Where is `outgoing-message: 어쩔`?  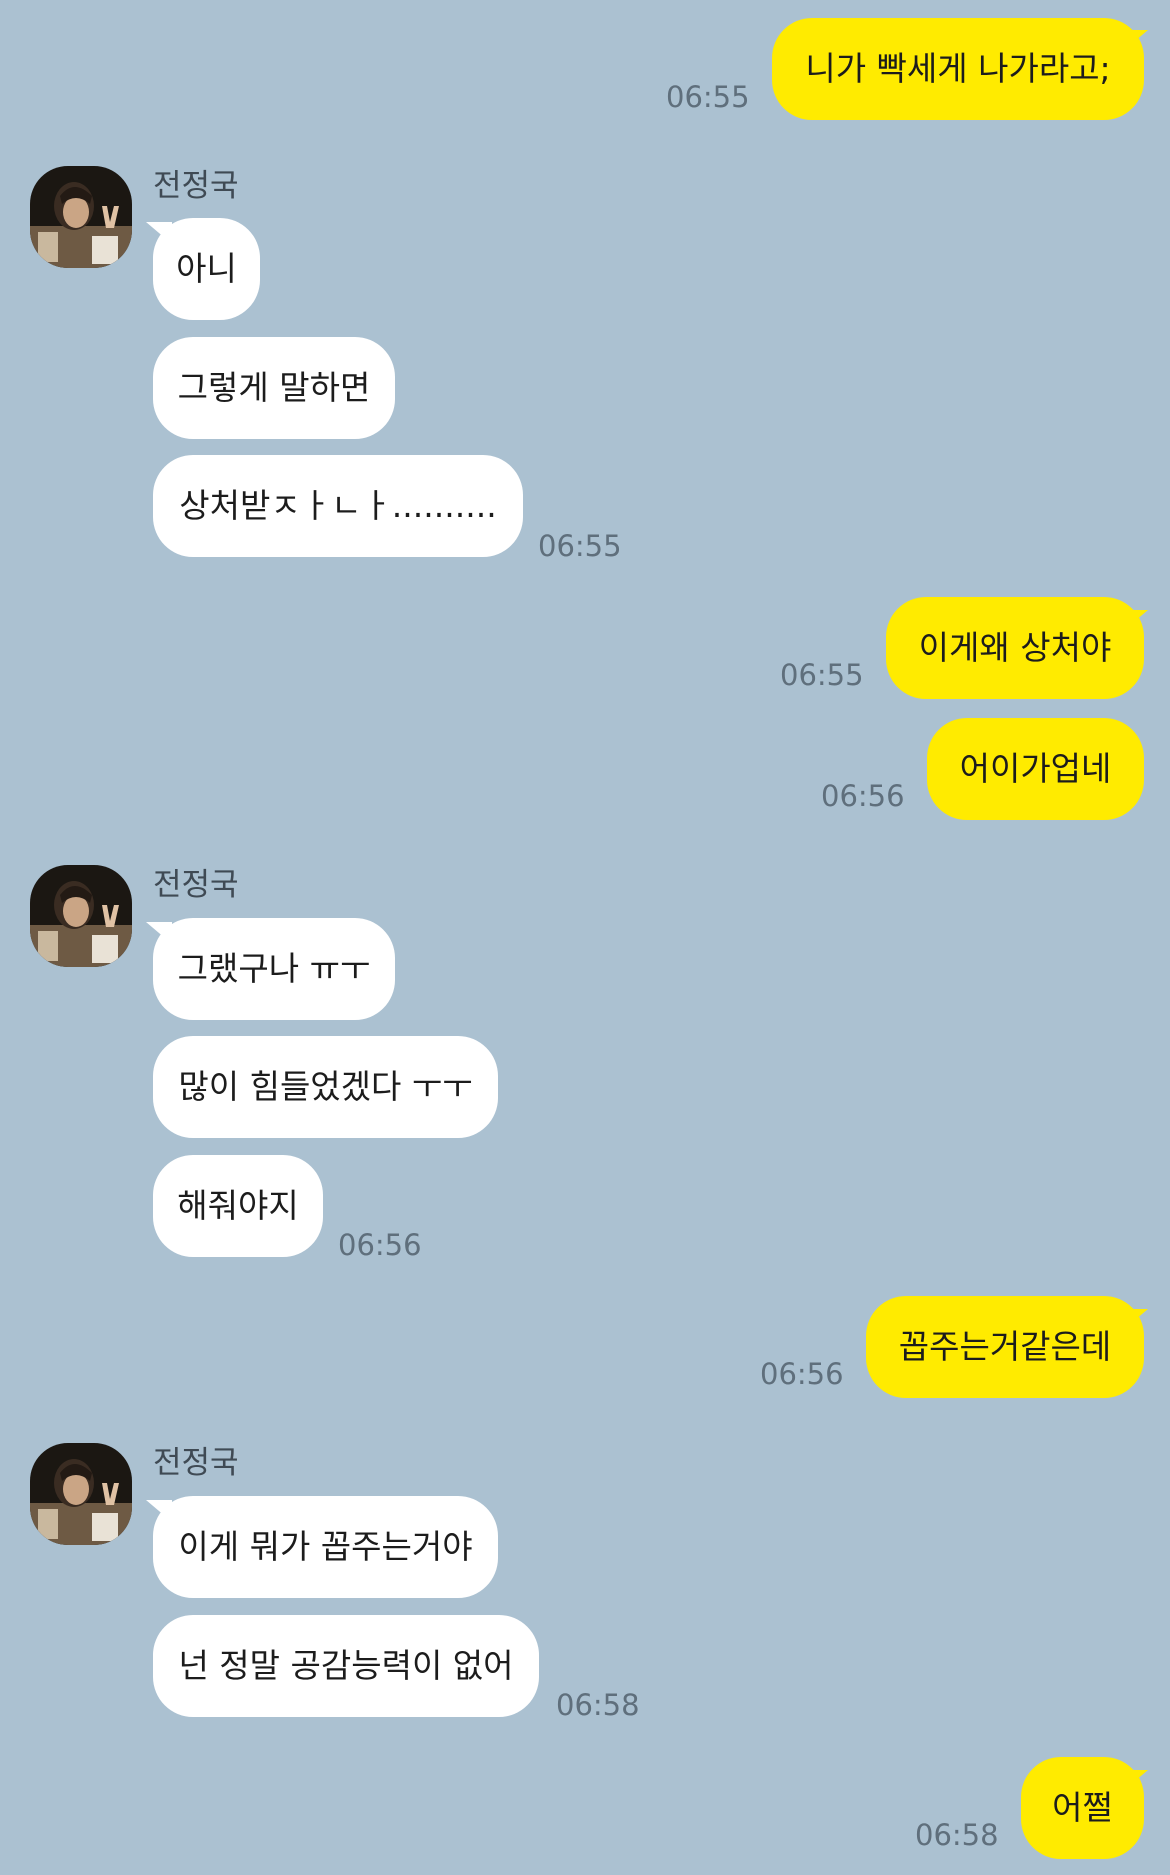 outgoing-message: 어쩔 is located at coordinates (1082, 1808).